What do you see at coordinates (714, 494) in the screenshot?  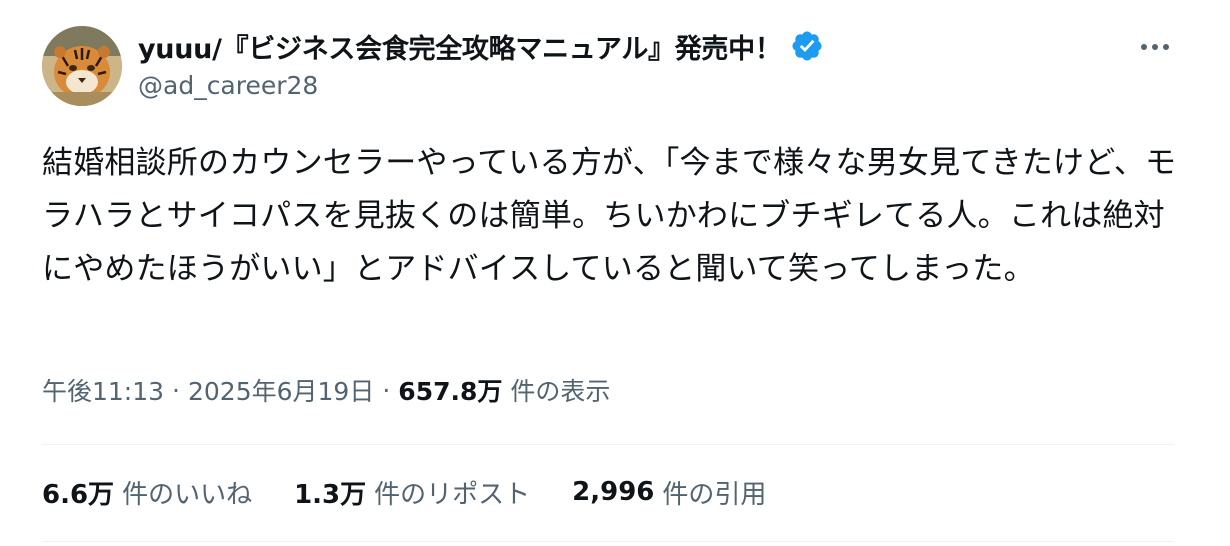 I see `quotes-label: 件の引用` at bounding box center [714, 494].